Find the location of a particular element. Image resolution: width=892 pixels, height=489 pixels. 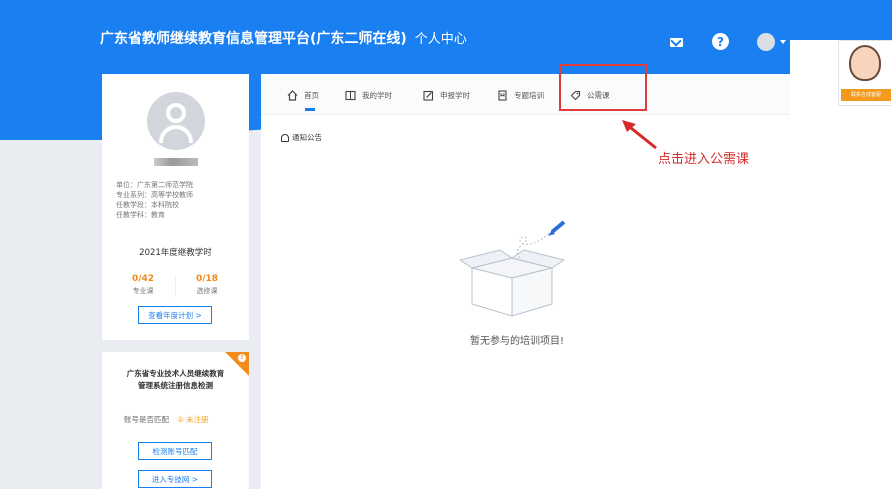

user-menu is located at coordinates (771, 42).